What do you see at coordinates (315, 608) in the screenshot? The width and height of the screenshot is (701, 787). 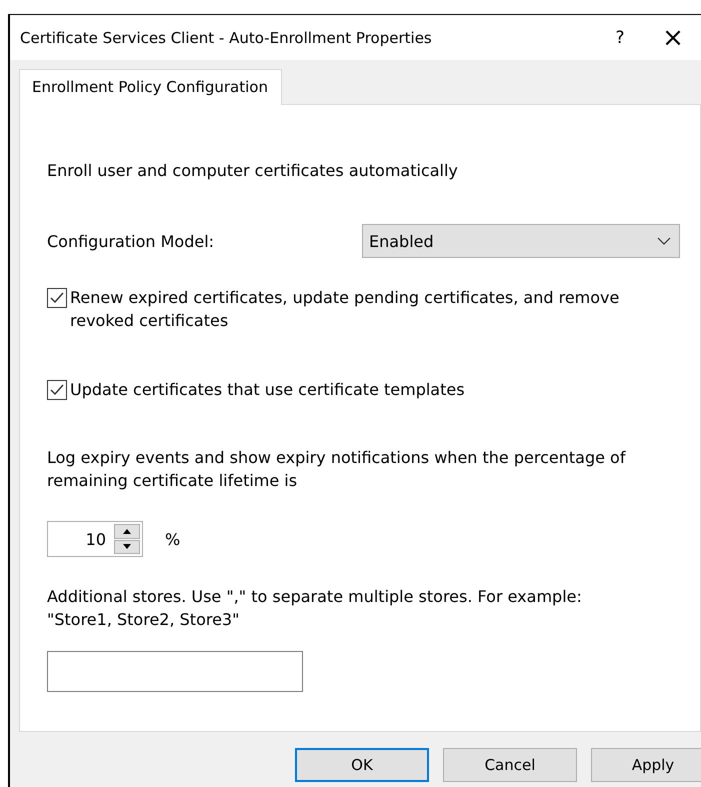 I see `stores-description: Additional stores. Use "," to separate multiple stores. For example: "Store1, Store2, Store3"` at bounding box center [315, 608].